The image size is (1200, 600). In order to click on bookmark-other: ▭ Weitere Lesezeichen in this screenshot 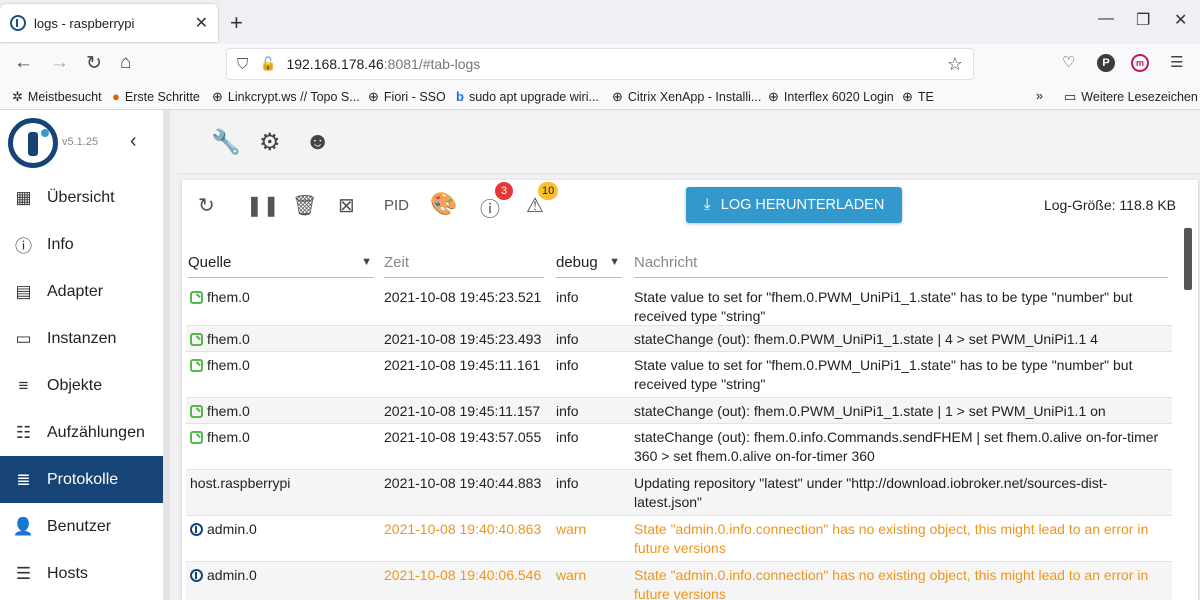, I will do `click(1131, 97)`.